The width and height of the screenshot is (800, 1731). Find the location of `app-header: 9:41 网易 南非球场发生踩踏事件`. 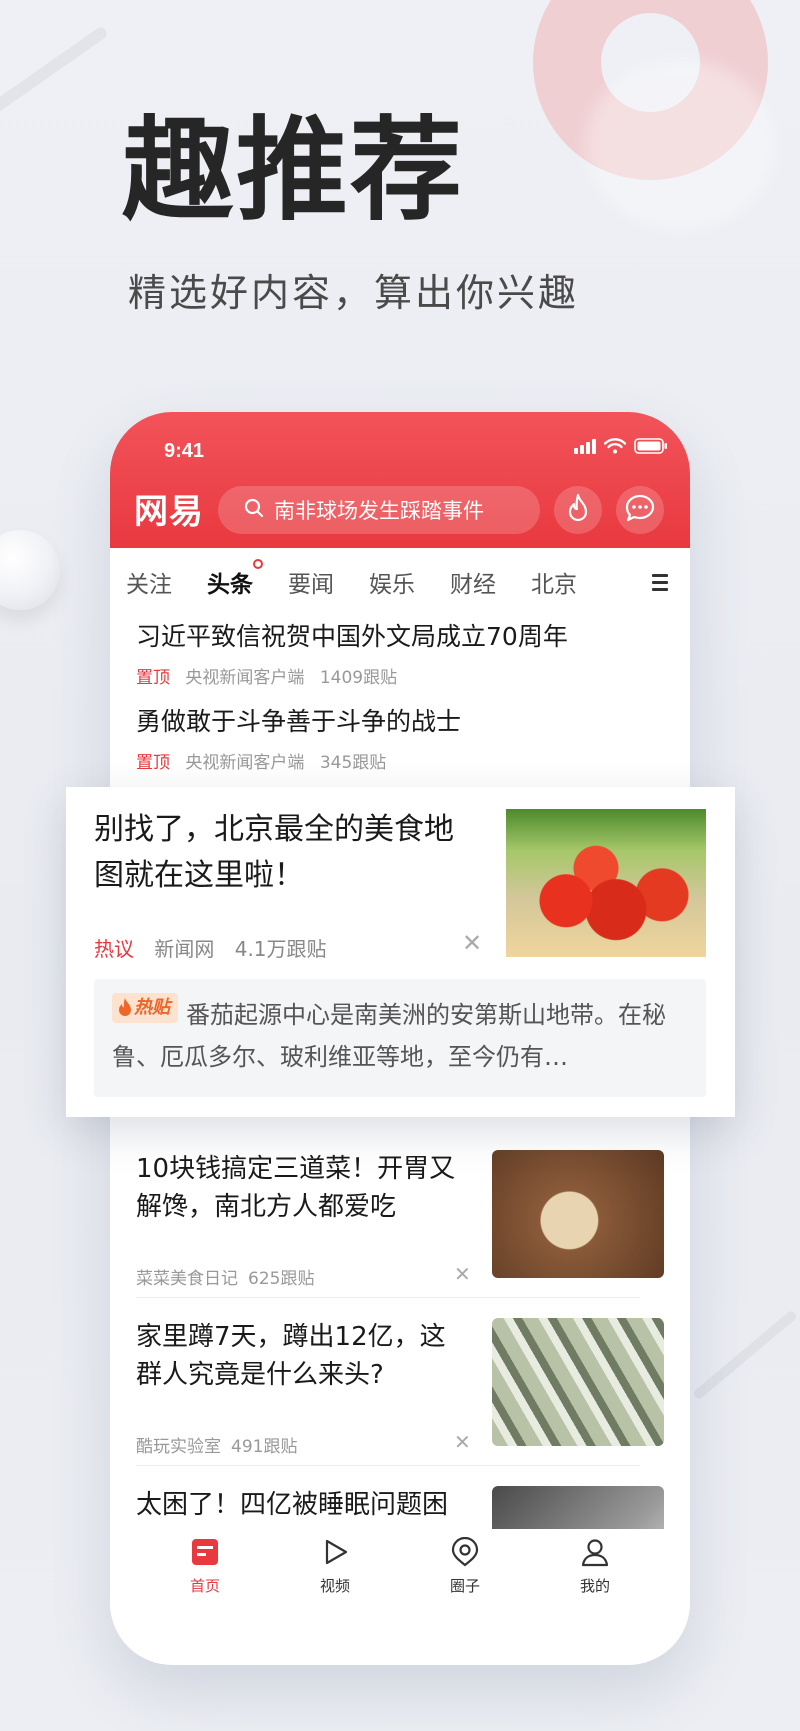

app-header: 9:41 网易 南非球场发生踩踏事件 is located at coordinates (400, 480).